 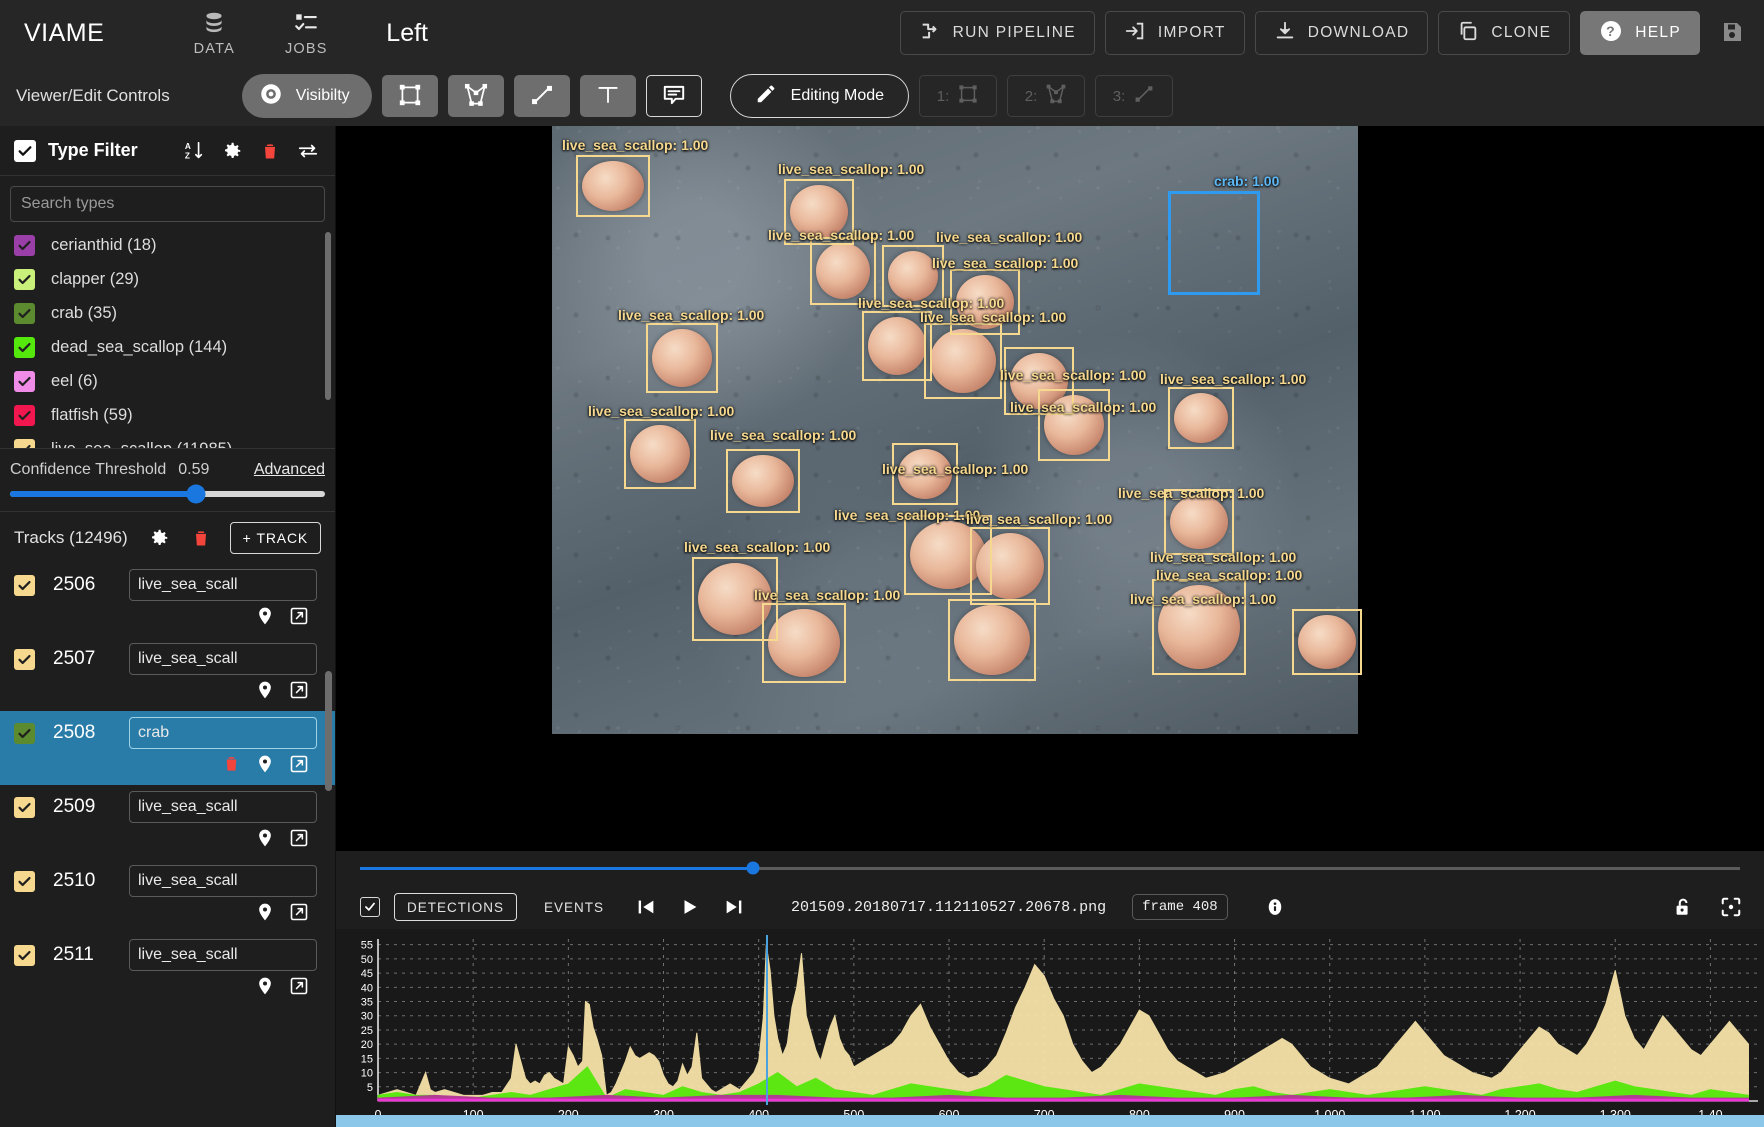 What do you see at coordinates (646, 907) in the screenshot?
I see `prev-frame-button` at bounding box center [646, 907].